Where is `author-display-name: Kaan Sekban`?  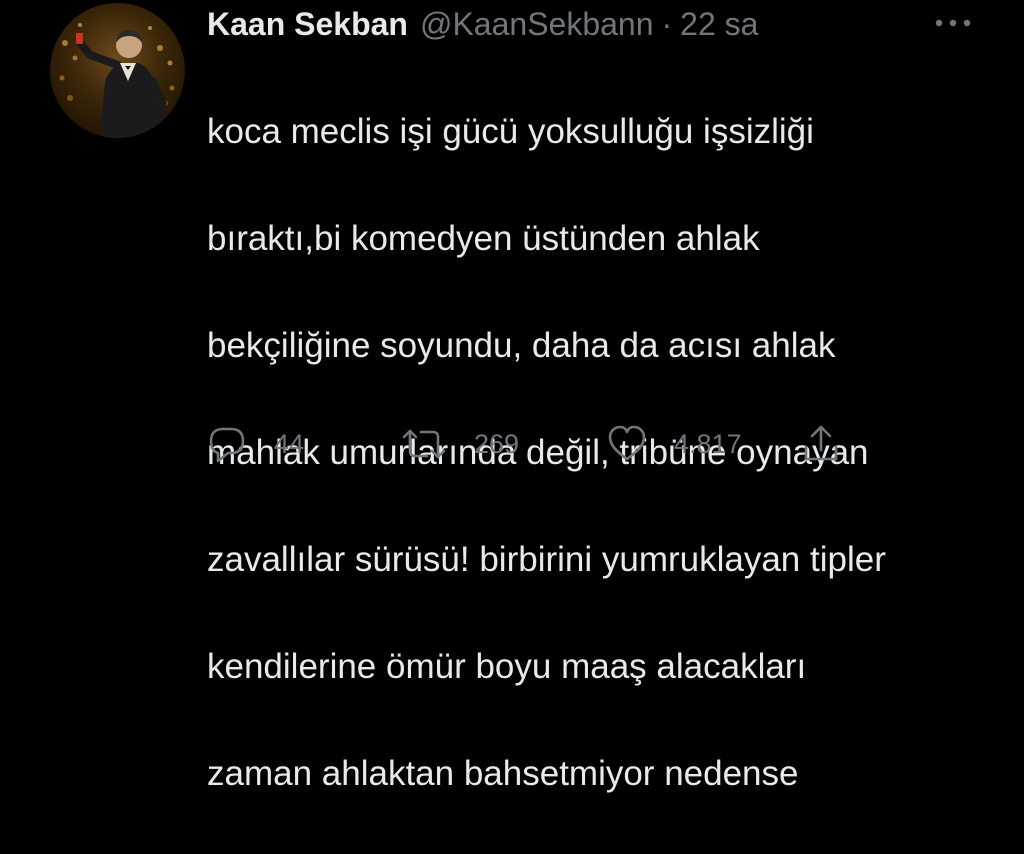 author-display-name: Kaan Sekban is located at coordinates (307, 24).